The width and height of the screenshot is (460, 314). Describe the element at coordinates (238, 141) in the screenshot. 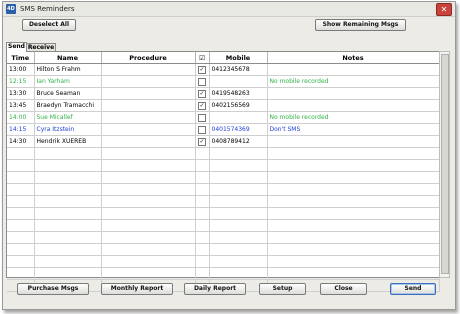

I see `cell-mobile: 0408789412` at that location.